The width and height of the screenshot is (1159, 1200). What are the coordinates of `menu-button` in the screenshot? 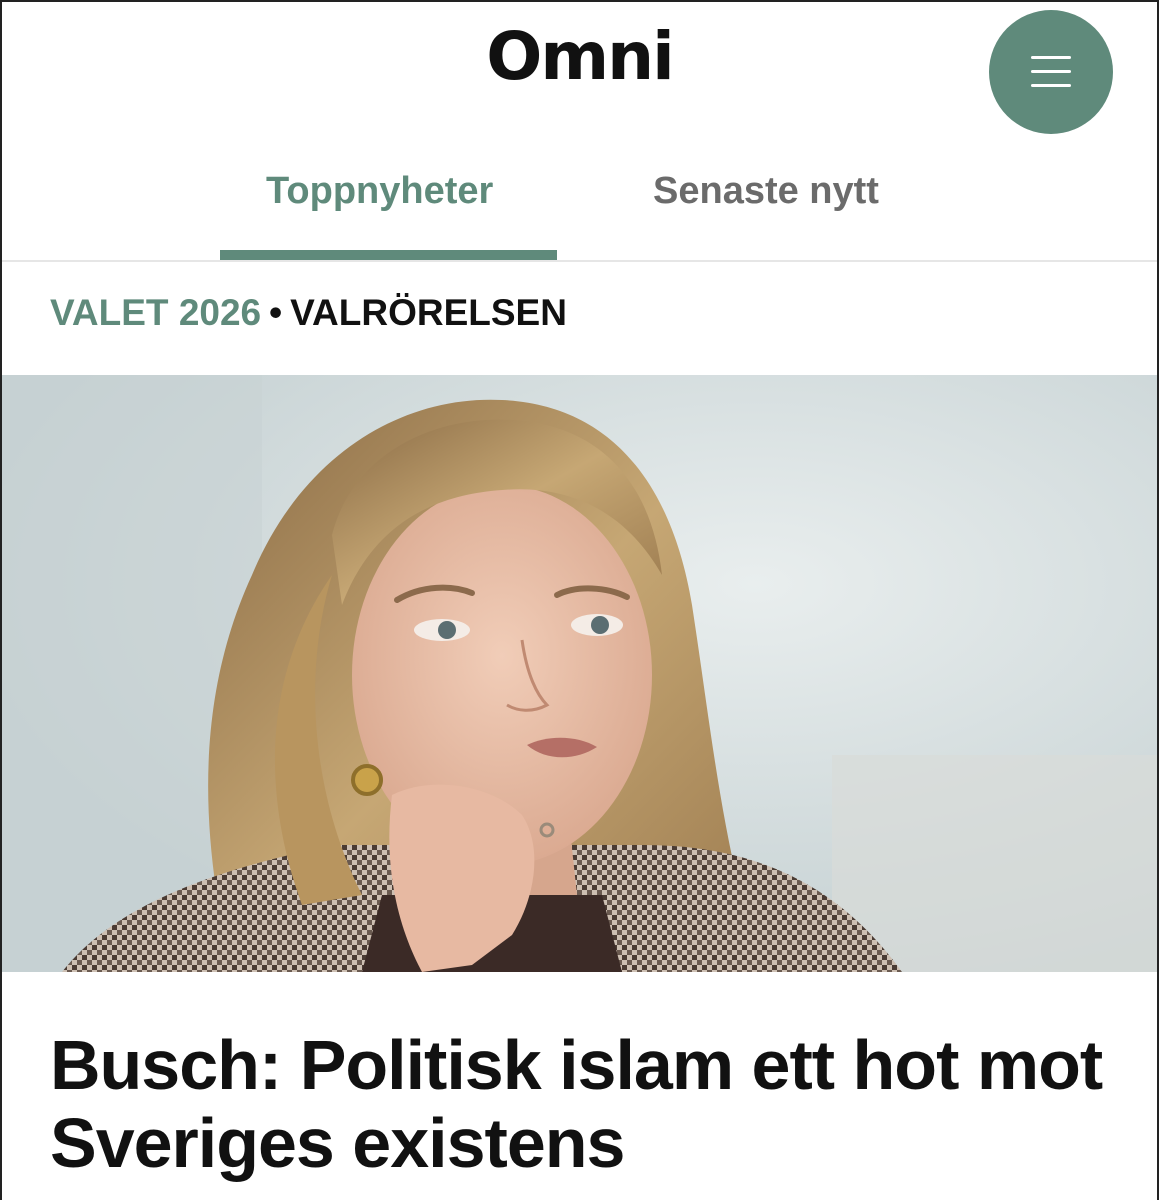 It's located at (1051, 72).